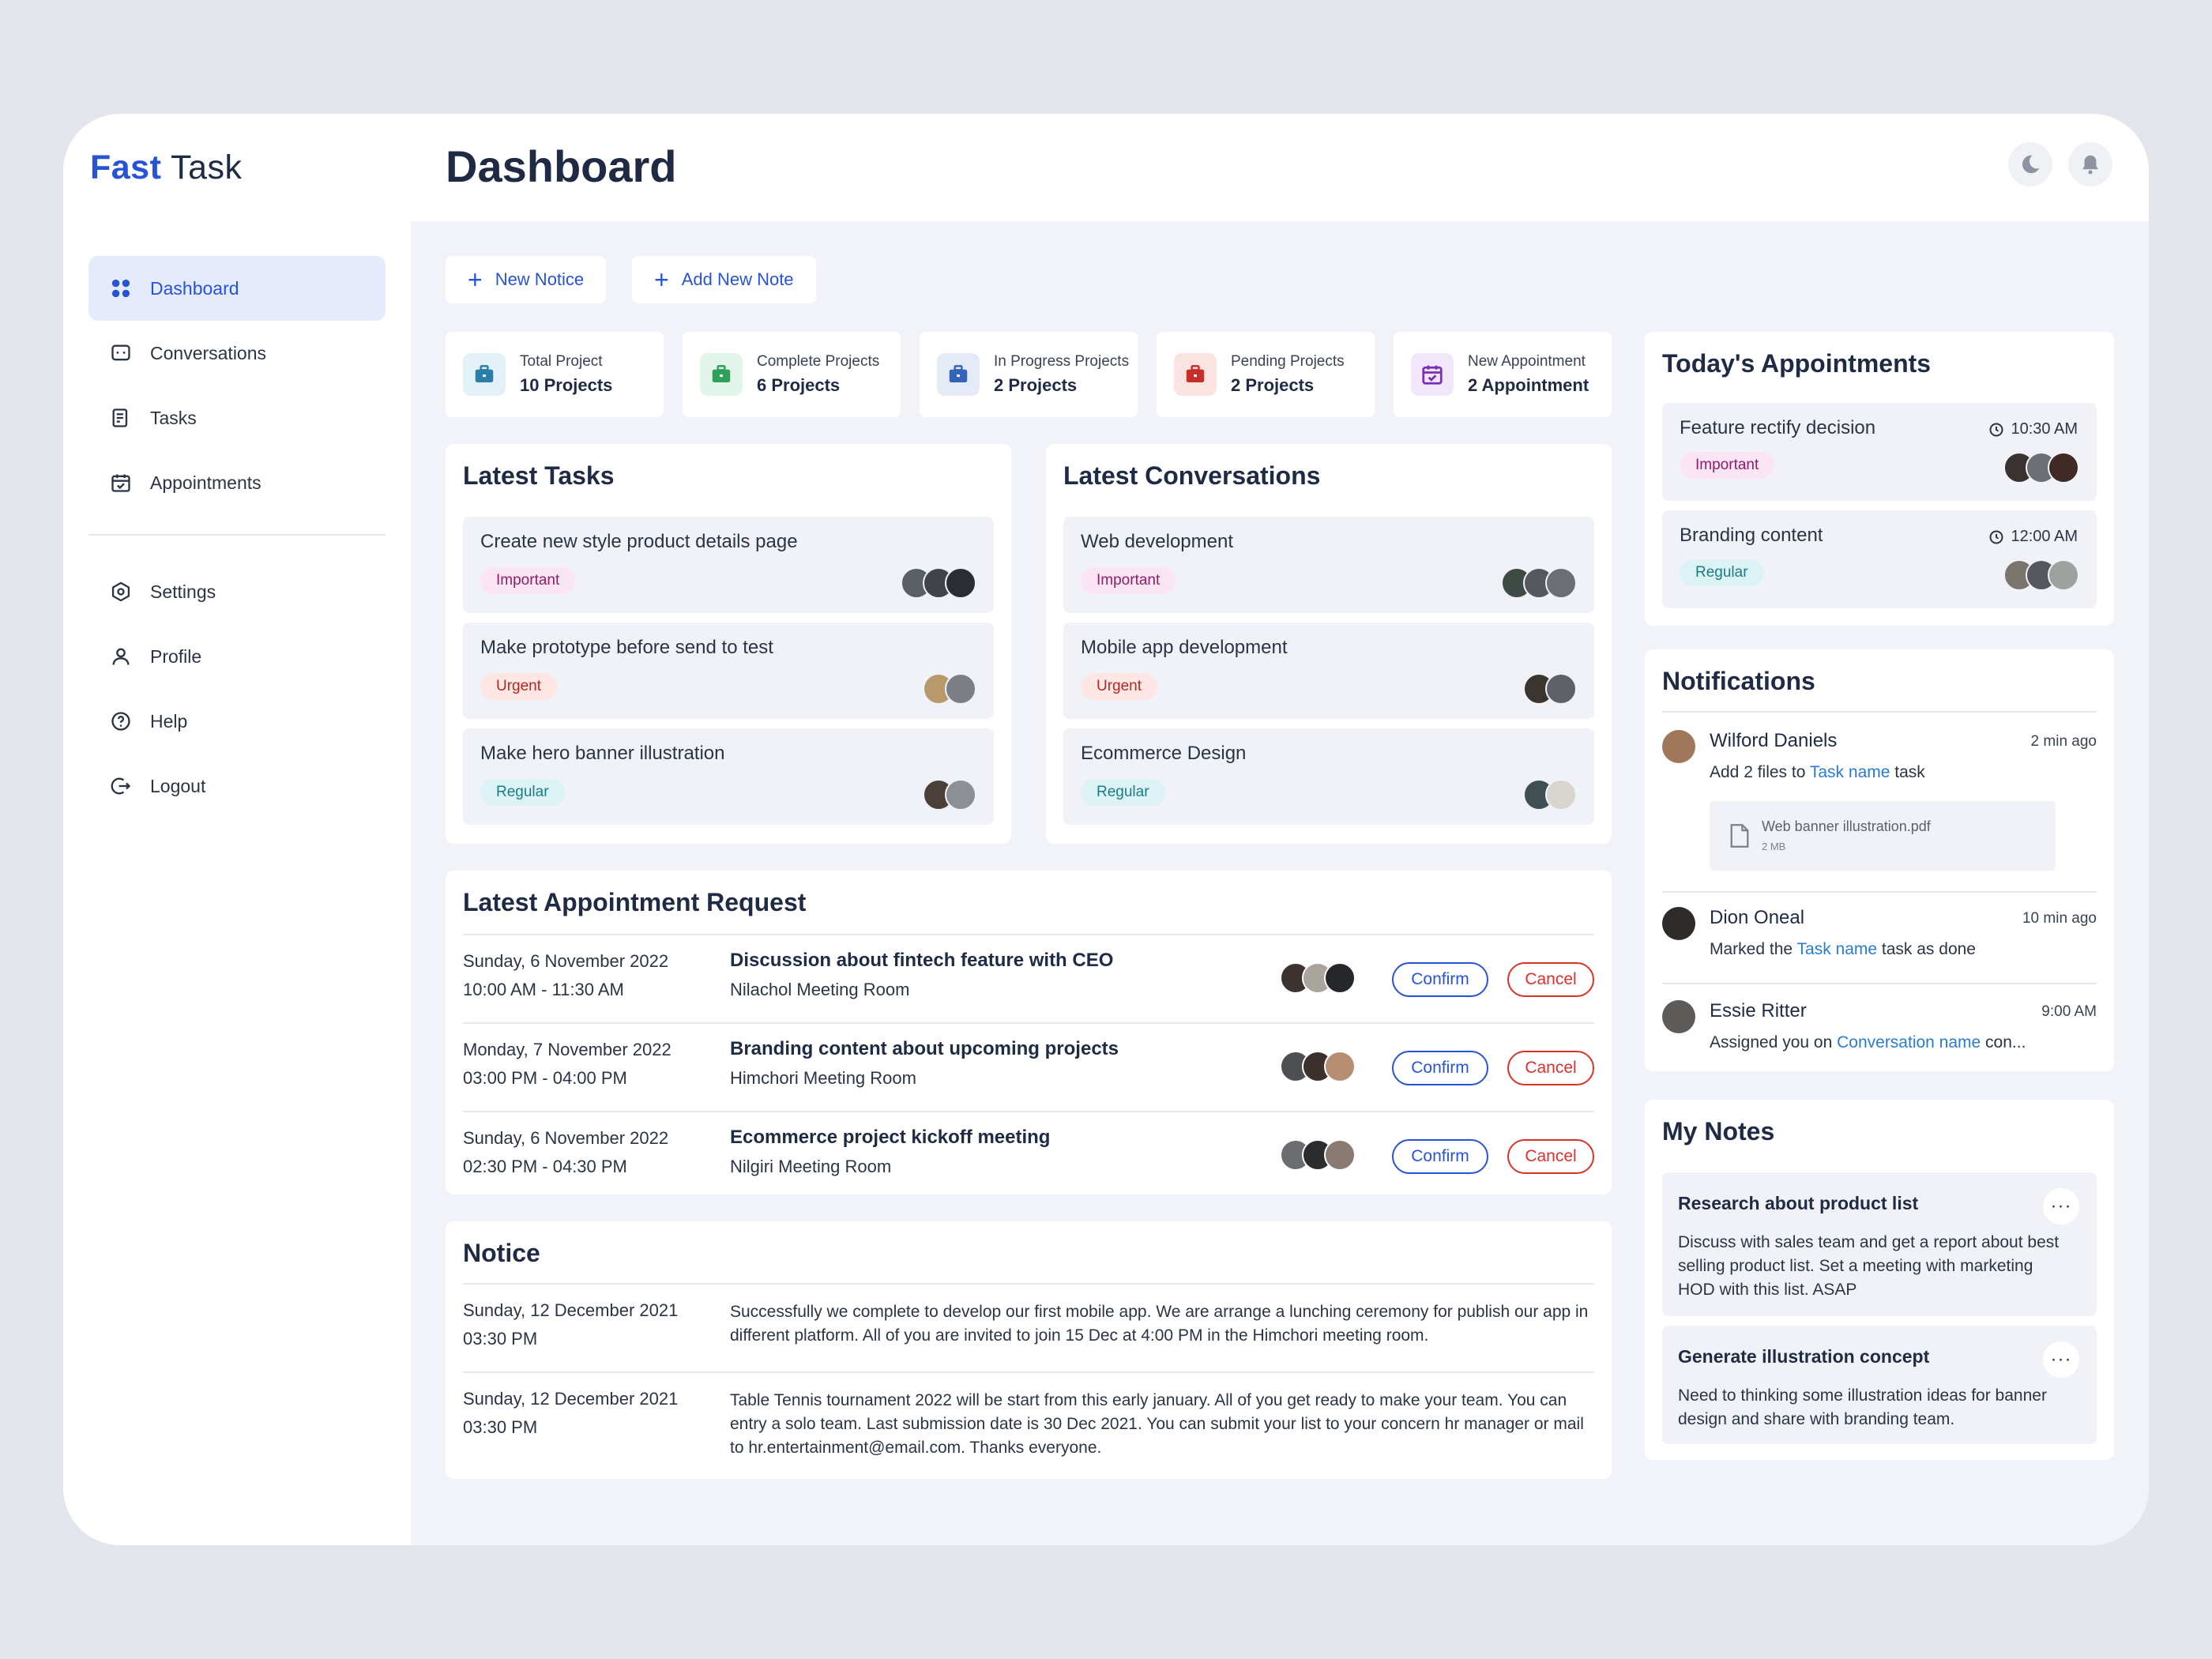 Image resolution: width=2212 pixels, height=1659 pixels. I want to click on sidebar-item-label: Dashboard, so click(195, 288).